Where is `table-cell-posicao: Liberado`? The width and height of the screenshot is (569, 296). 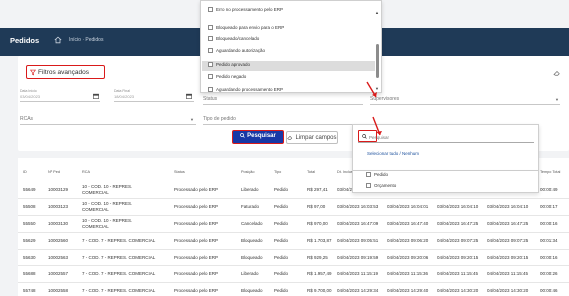 table-cell-posicao: Liberado is located at coordinates (250, 273).